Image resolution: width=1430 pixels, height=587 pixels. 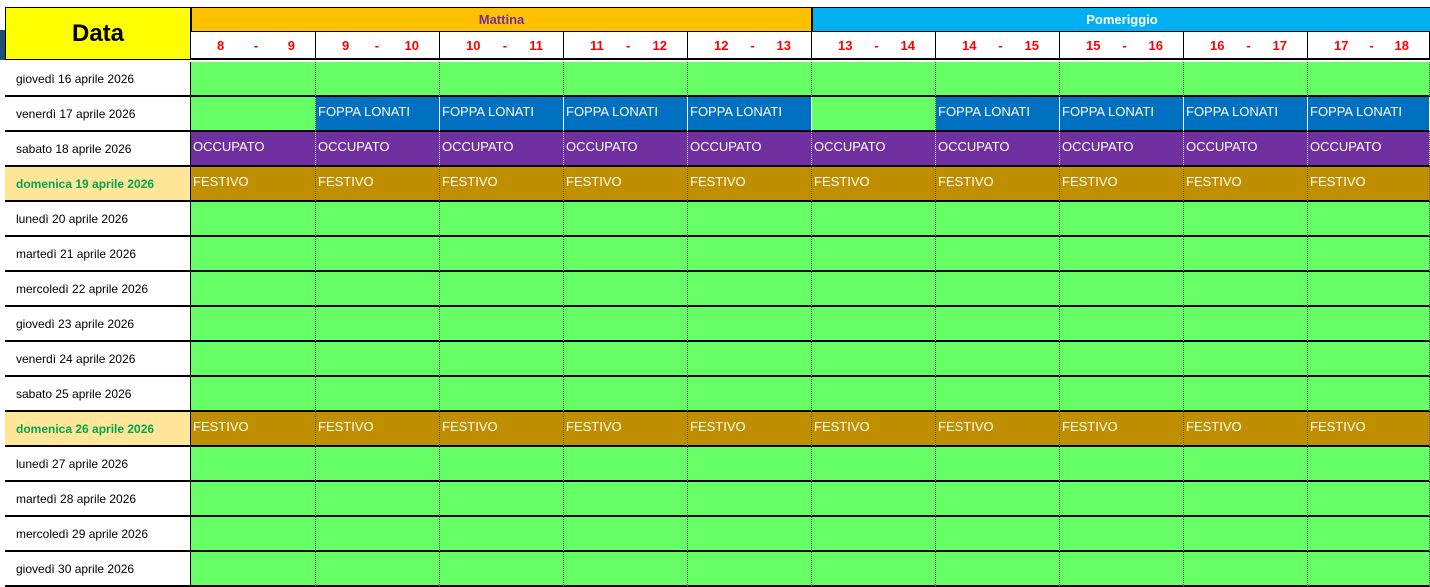 What do you see at coordinates (98, 149) in the screenshot?
I see `date-cell: sabato 18 aprile 2026` at bounding box center [98, 149].